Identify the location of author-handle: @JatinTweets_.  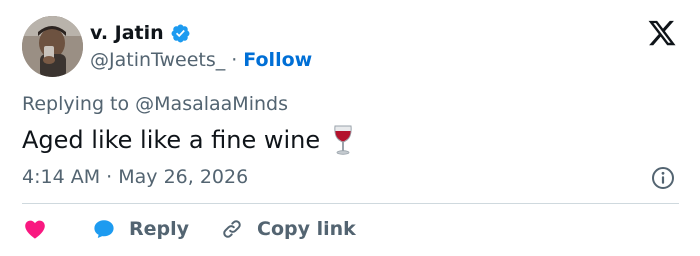
(157, 60).